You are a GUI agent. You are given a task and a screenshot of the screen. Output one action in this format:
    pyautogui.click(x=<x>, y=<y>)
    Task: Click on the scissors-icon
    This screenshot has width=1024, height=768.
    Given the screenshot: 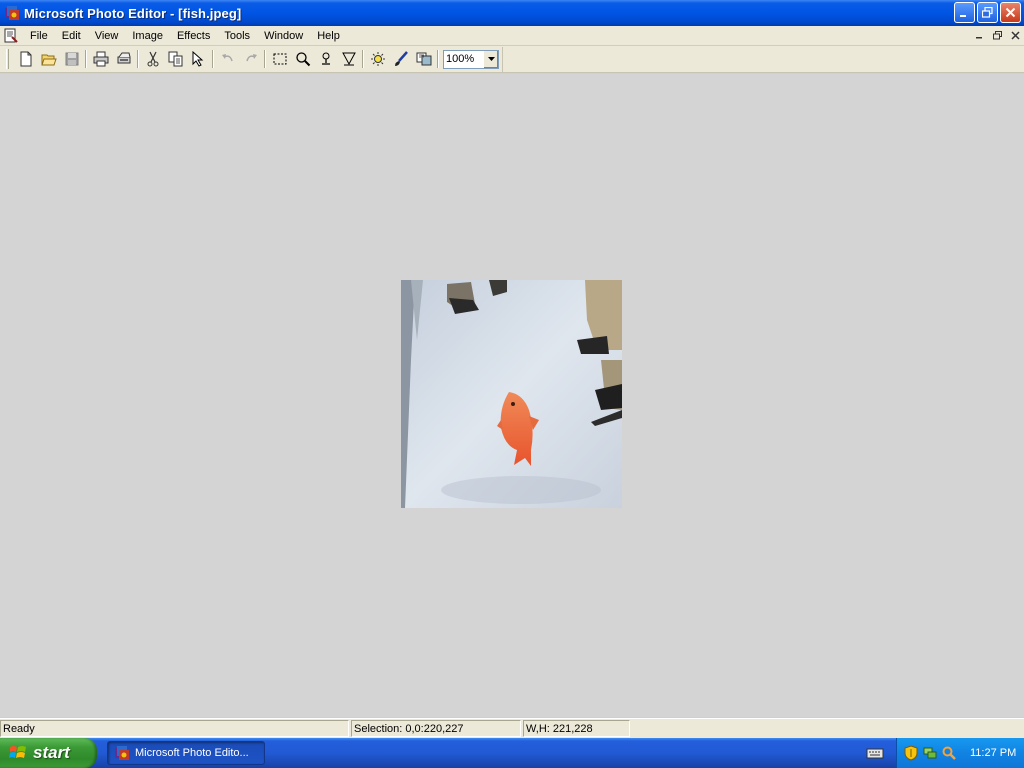 What is the action you would take?
    pyautogui.click(x=152, y=59)
    